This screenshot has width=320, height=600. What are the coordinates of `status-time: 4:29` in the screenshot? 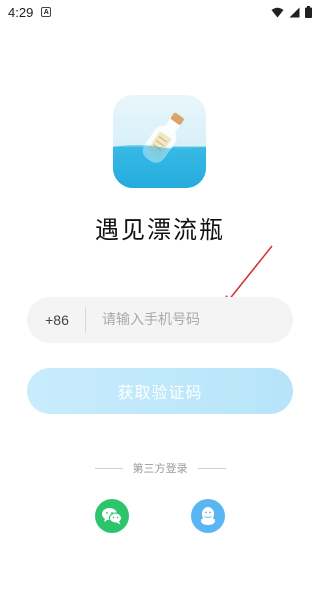 It's located at (21, 12).